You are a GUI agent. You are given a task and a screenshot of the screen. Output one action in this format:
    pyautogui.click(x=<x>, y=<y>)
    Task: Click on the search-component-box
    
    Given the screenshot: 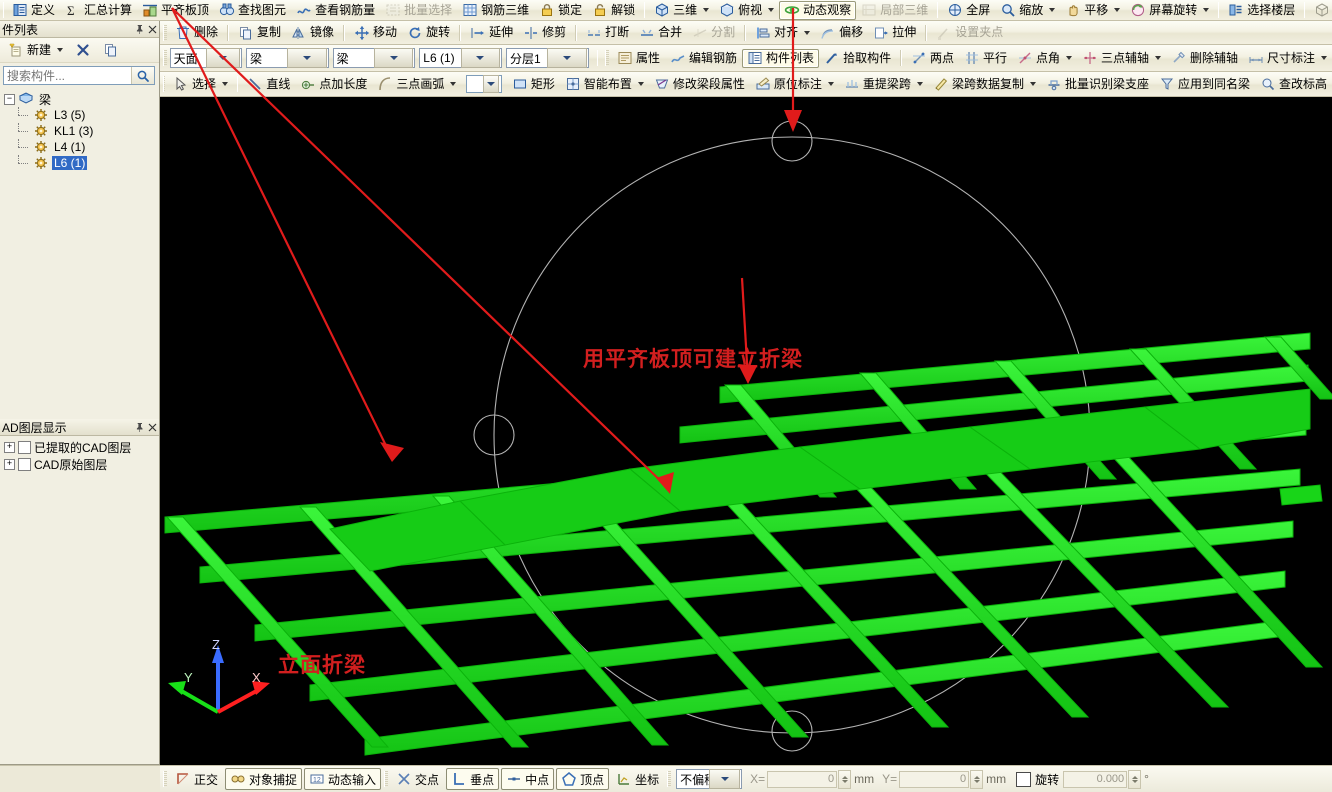 What is the action you would take?
    pyautogui.click(x=79, y=75)
    